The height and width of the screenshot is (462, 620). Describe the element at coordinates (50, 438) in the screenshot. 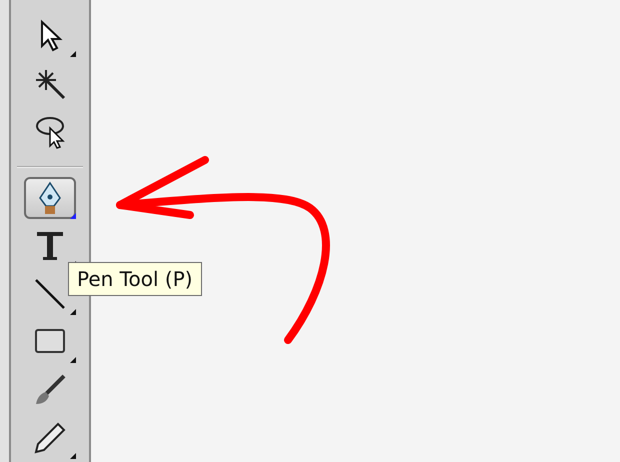

I see `pencil-icon` at that location.